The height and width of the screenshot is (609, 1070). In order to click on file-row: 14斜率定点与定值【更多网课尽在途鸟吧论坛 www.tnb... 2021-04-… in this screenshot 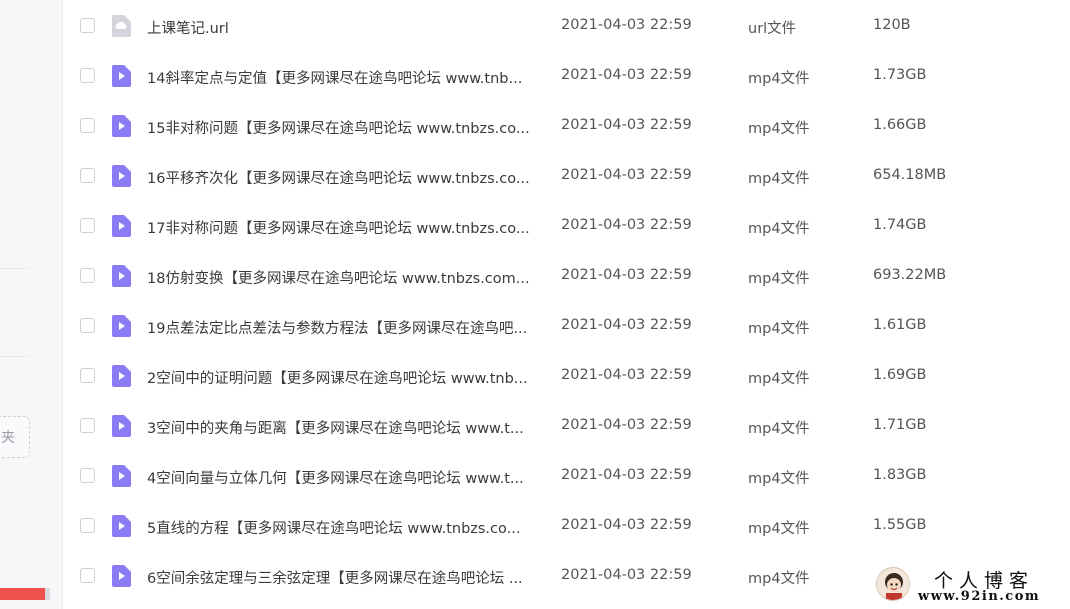, I will do `click(566, 76)`.